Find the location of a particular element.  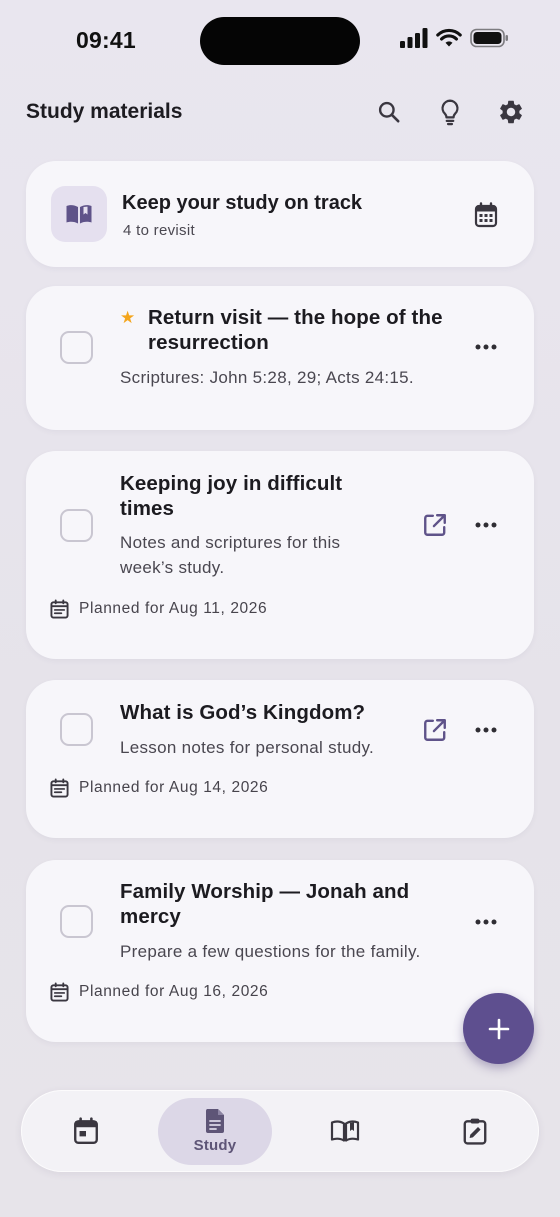

document-icon is located at coordinates (214, 1121).